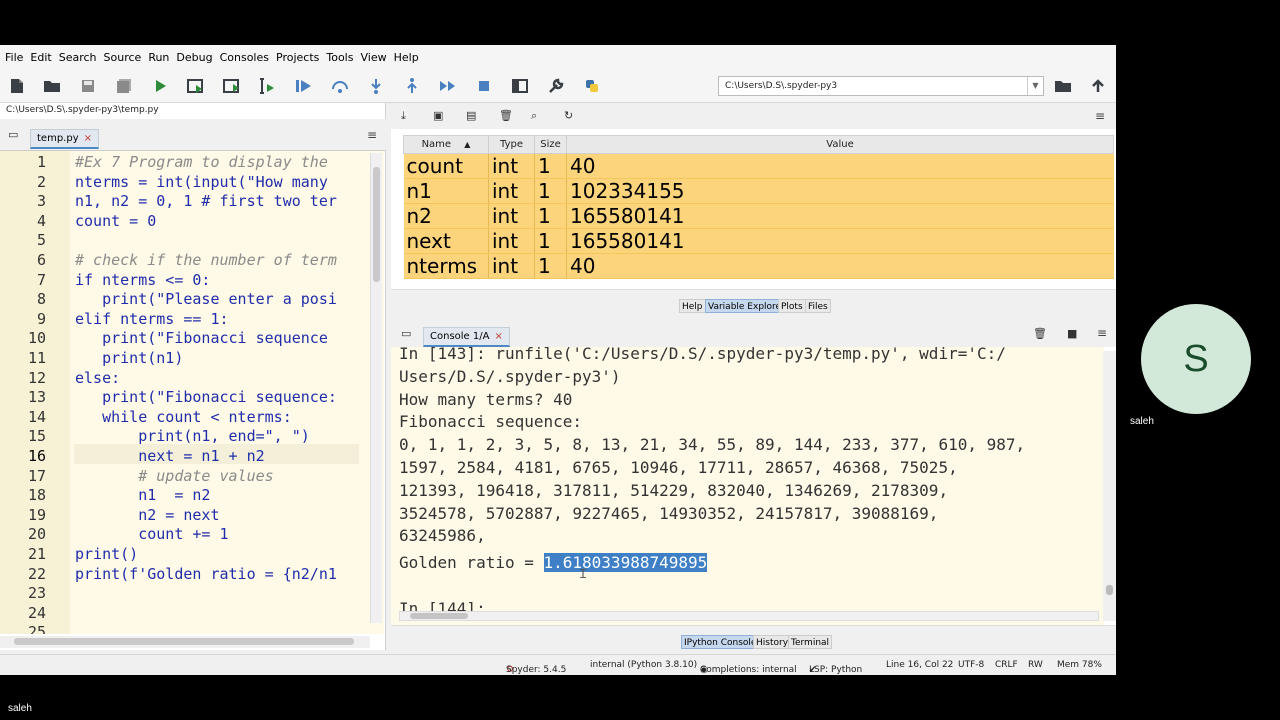 Image resolution: width=1280 pixels, height=720 pixels. I want to click on maximize-pane-icon, so click(520, 86).